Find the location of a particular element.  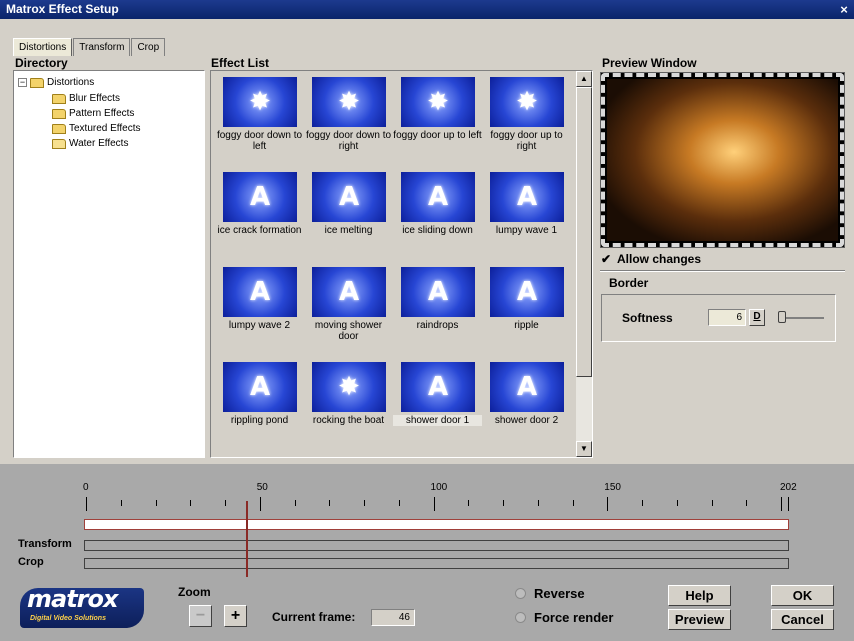

zoom-out-button: − is located at coordinates (200, 616).